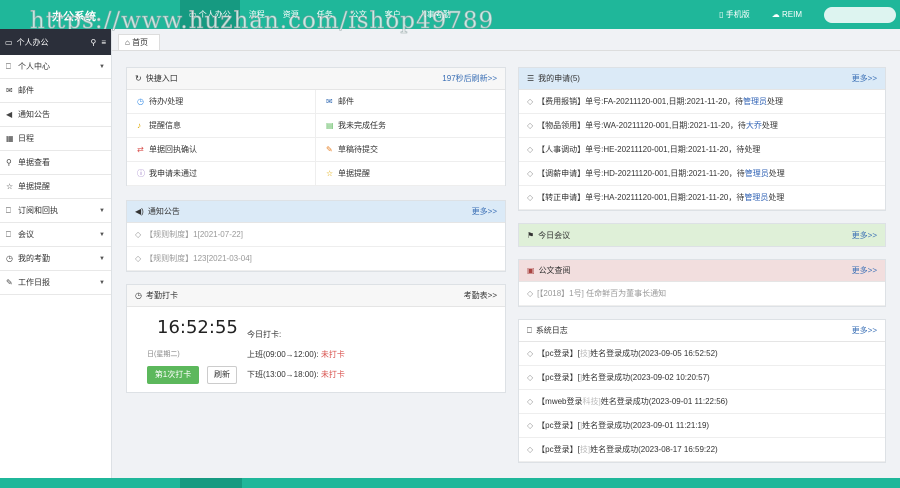 This screenshot has width=900, height=488. I want to click on syslog-item: ◇ 【mweb登录 科技] 姓名登录成功(2023-09-01 11:22:56), so click(702, 402).